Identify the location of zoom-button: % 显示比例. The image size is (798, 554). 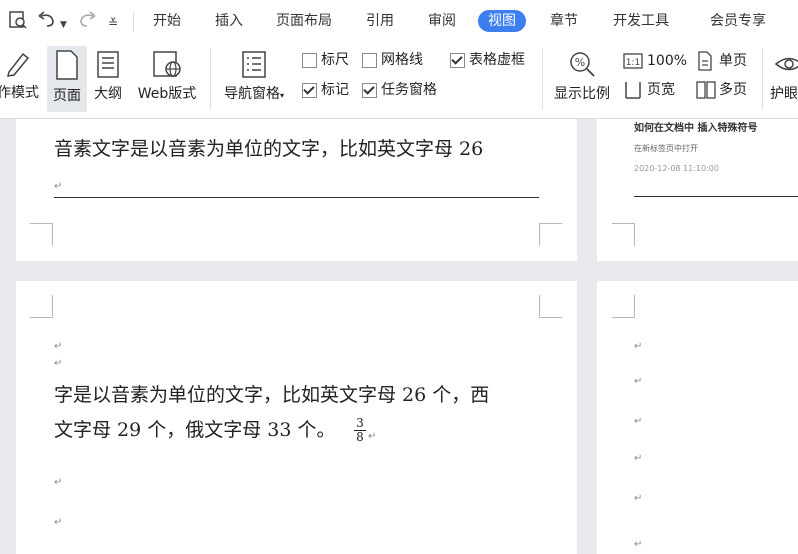
(582, 76).